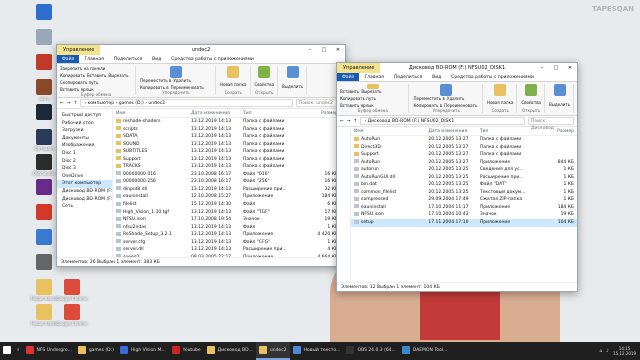 The width and height of the screenshot is (640, 360). What do you see at coordinates (464, 155) in the screenshot?
I see `table-row: Support 20.12.2005 13:27 Папка с файлами` at bounding box center [464, 155].